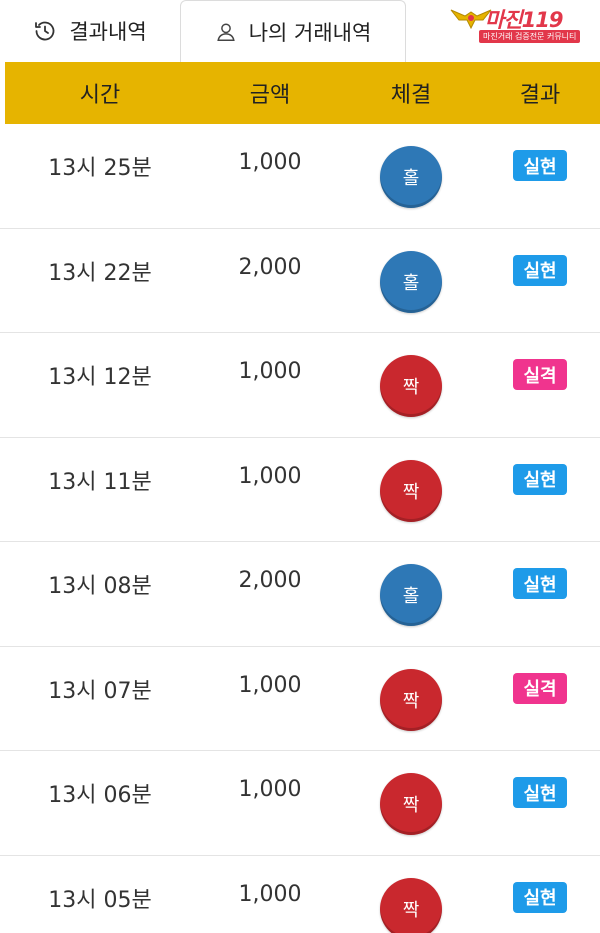 The height and width of the screenshot is (933, 600). Describe the element at coordinates (300, 803) in the screenshot. I see `table-row: 13시 06분 1,000 짝 실현` at that location.